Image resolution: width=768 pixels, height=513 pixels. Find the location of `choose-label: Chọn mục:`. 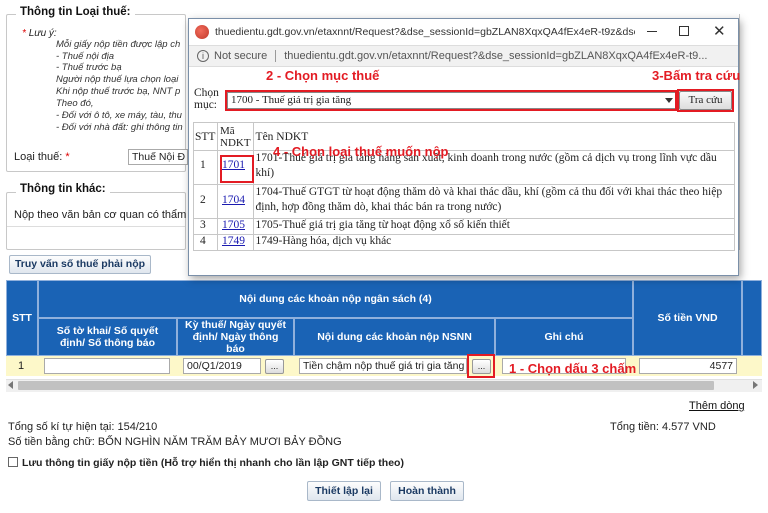

choose-label: Chọn mục: is located at coordinates (206, 99).